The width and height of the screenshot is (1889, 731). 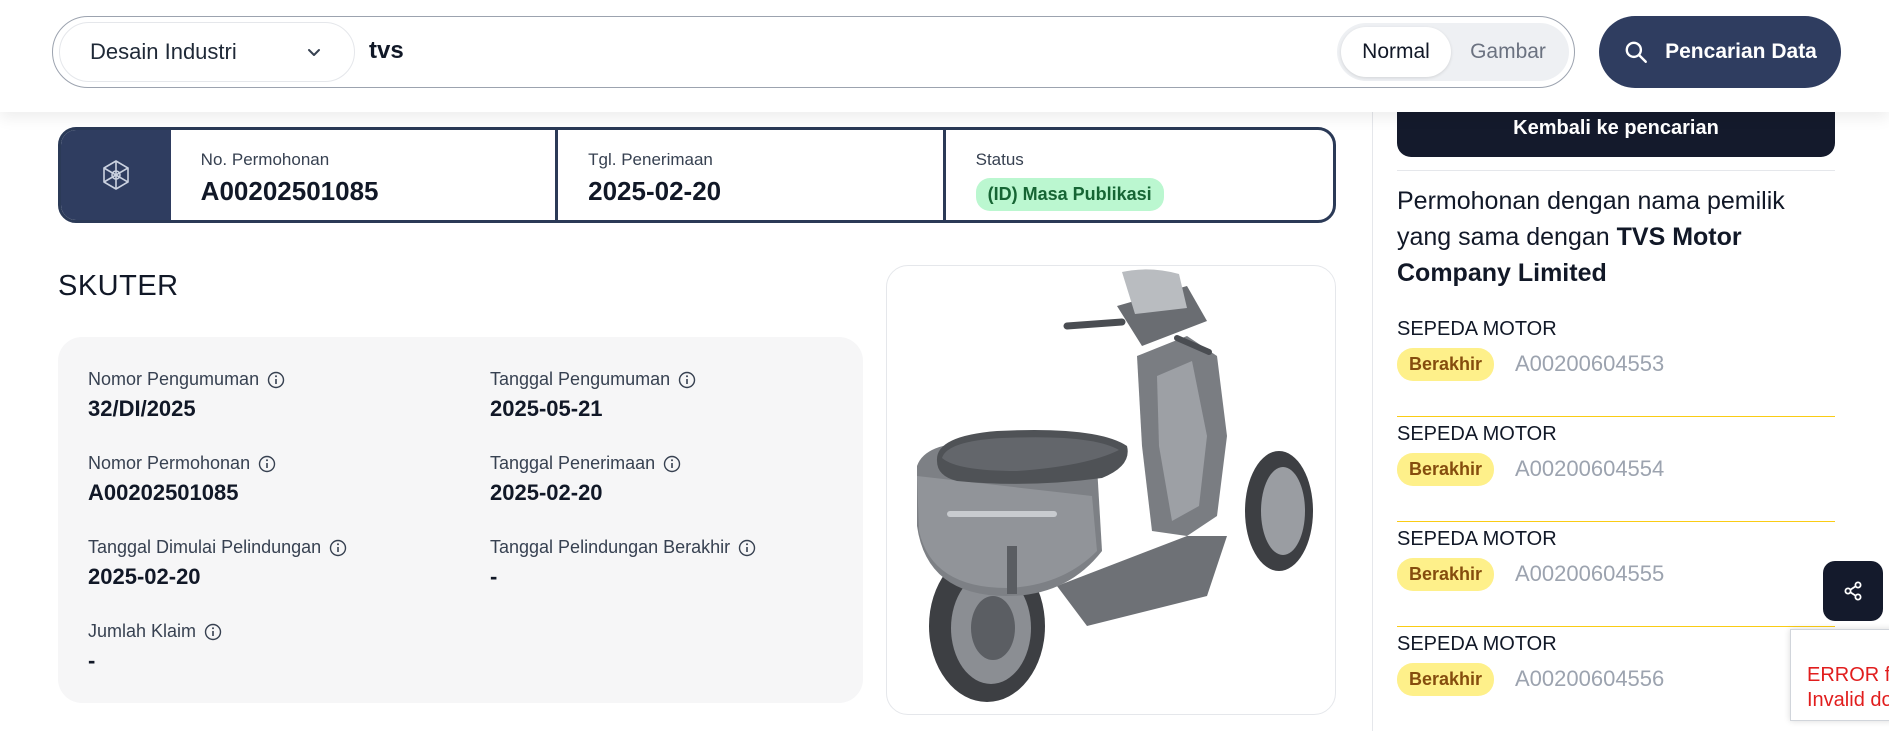 I want to click on application-number-field: Nomor Permohonan A00202501085, so click(x=182, y=479).